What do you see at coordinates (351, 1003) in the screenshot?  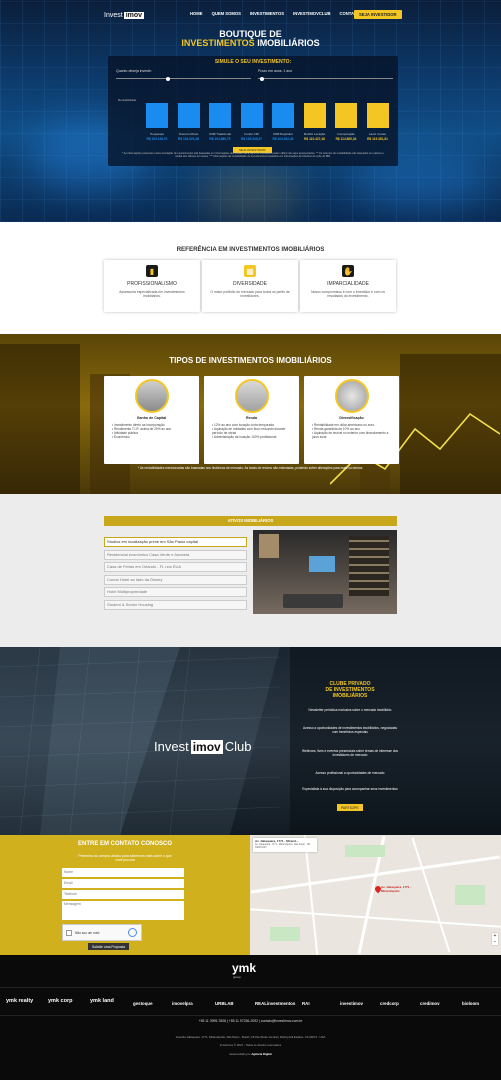 I see `brand-logo: investimov` at bounding box center [351, 1003].